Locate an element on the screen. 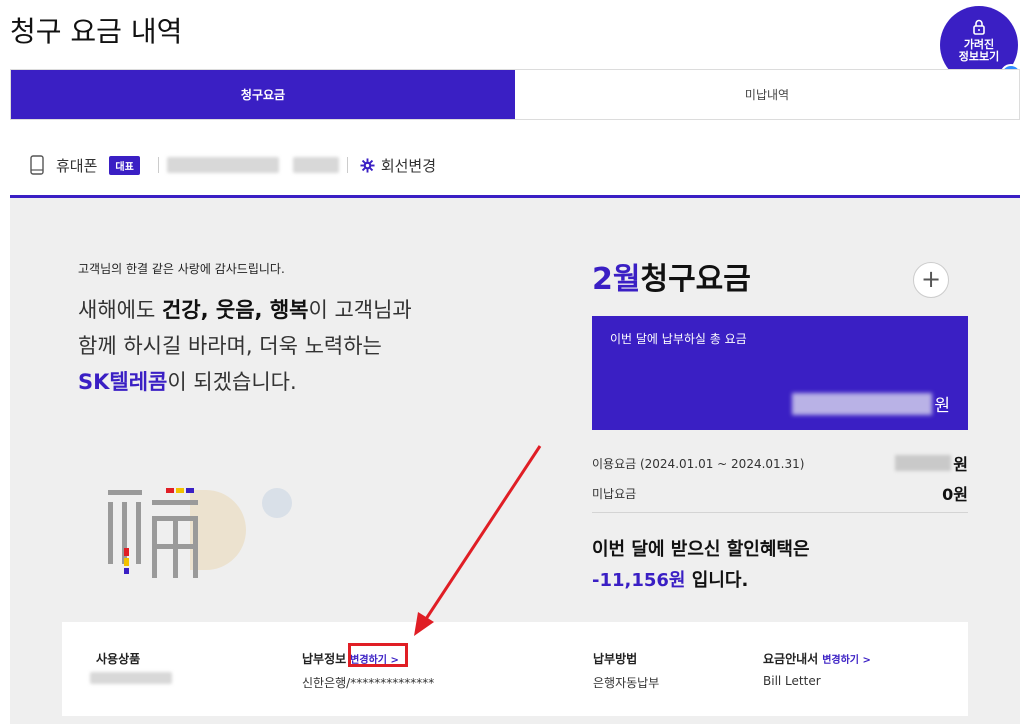 This screenshot has width=1024, height=724. payment-method-value: 은행자동납부 is located at coordinates (626, 683).